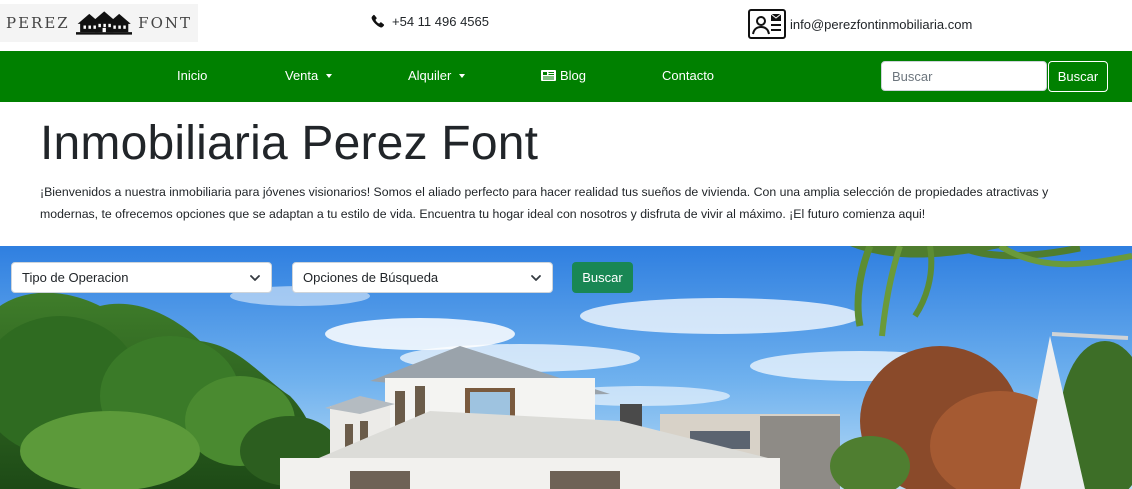 The image size is (1132, 489). I want to click on nav-search-input, so click(964, 76).